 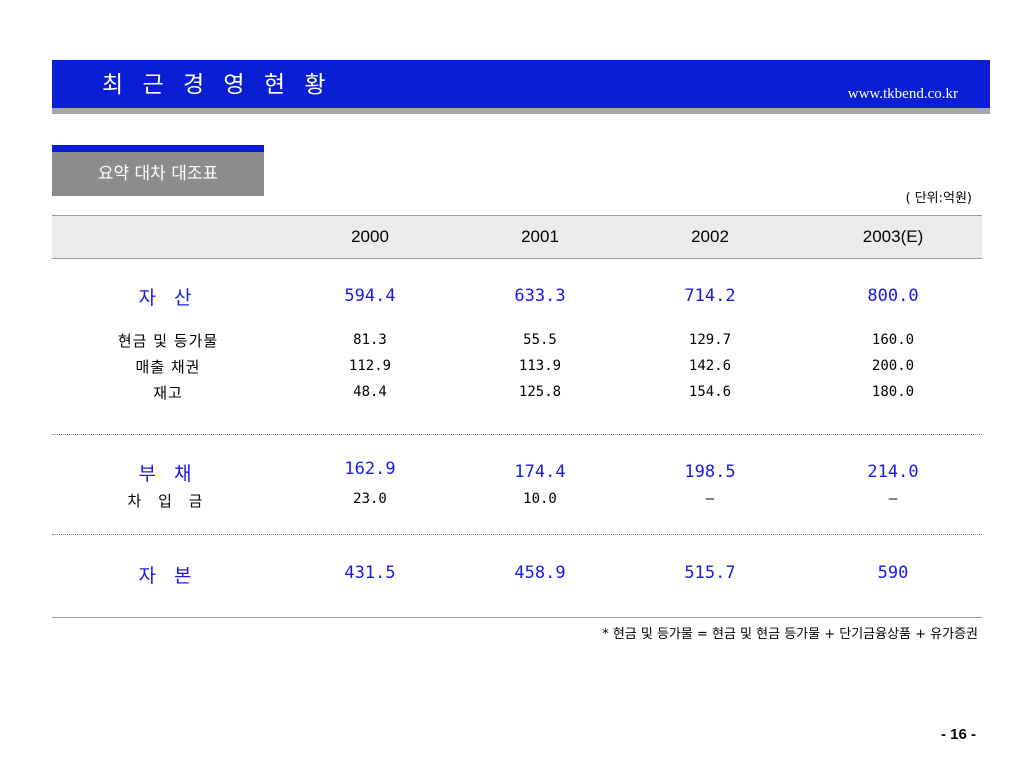 What do you see at coordinates (217, 85) in the screenshot?
I see `page-title: 최 근 경 영 현 황` at bounding box center [217, 85].